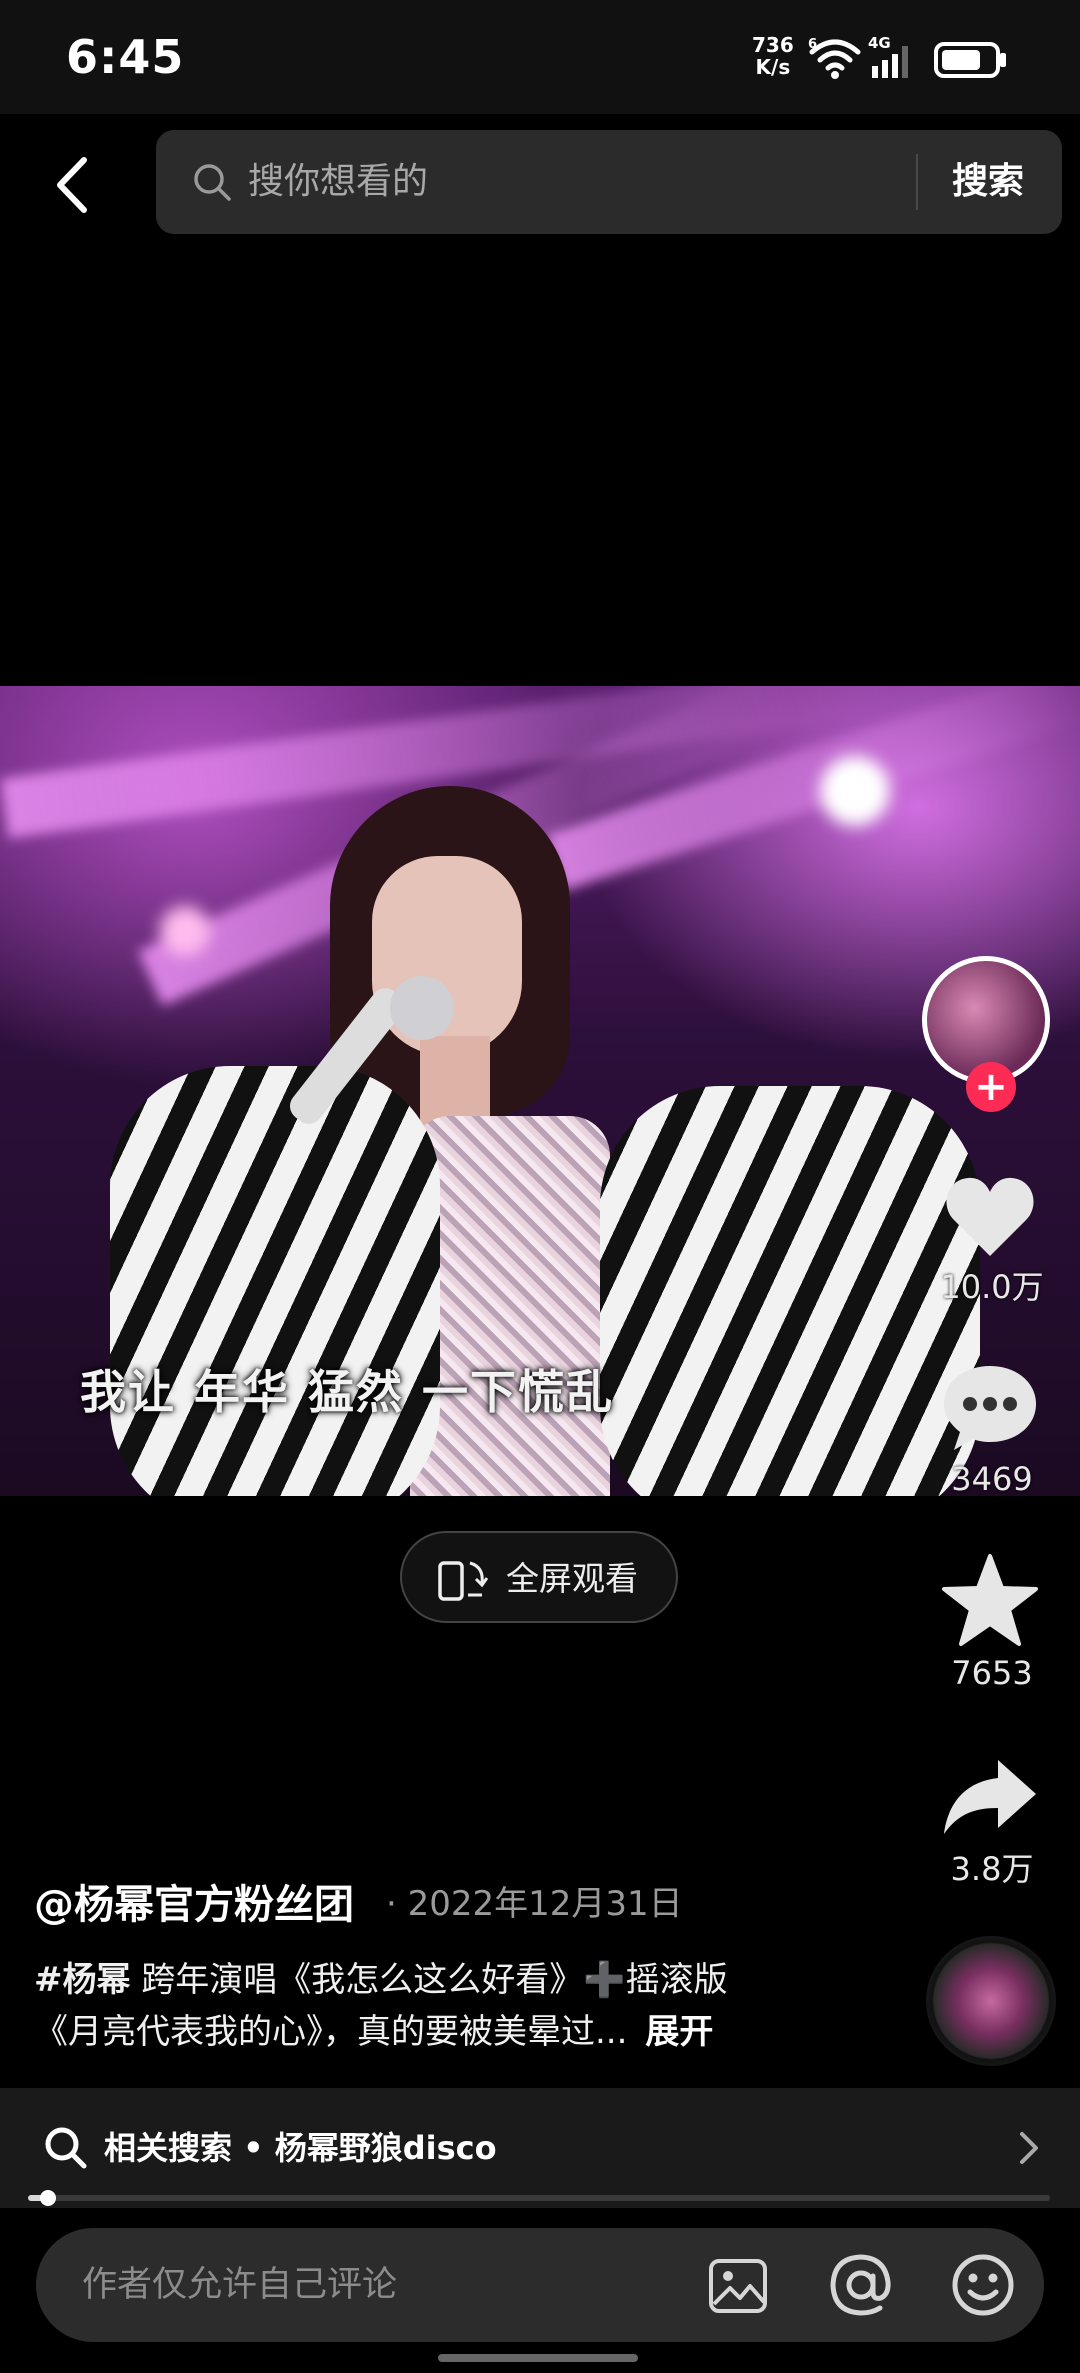 The height and width of the screenshot is (2373, 1080). Describe the element at coordinates (338, 182) in the screenshot. I see `search-input: 搜你想看的` at that location.